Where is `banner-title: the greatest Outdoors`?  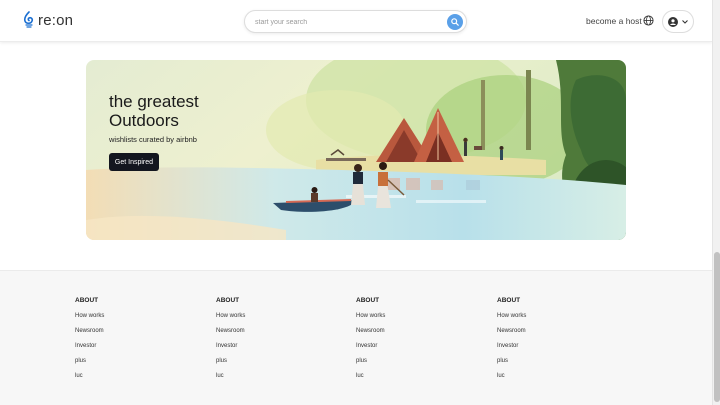
banner-title: the greatest Outdoors is located at coordinates (154, 111).